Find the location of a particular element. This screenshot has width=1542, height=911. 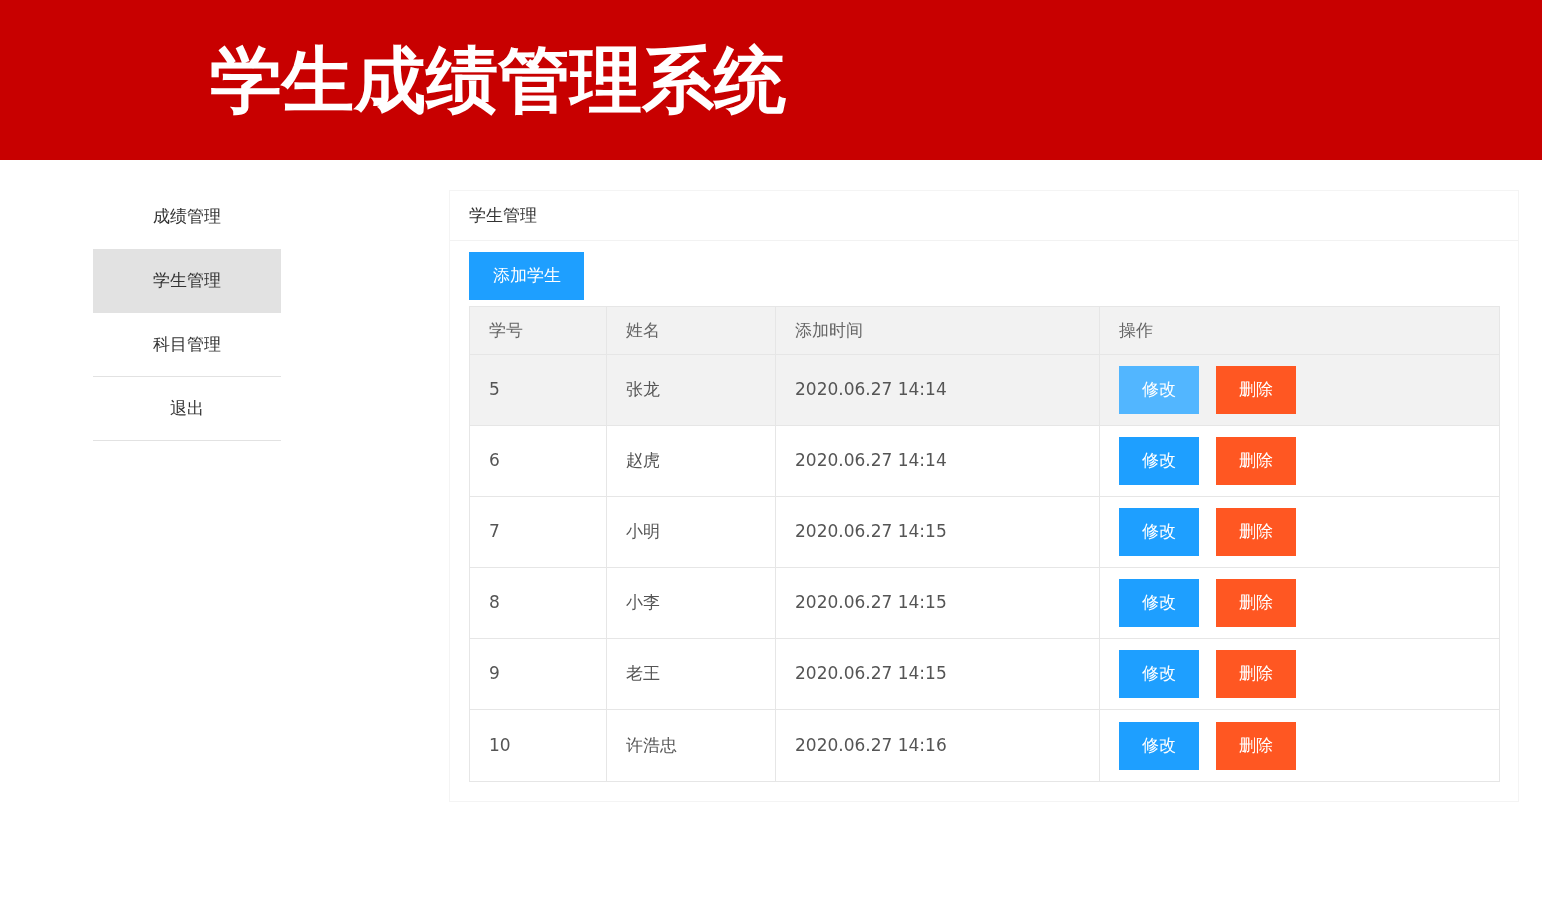

panel-title: 学生管理 is located at coordinates (503, 215).